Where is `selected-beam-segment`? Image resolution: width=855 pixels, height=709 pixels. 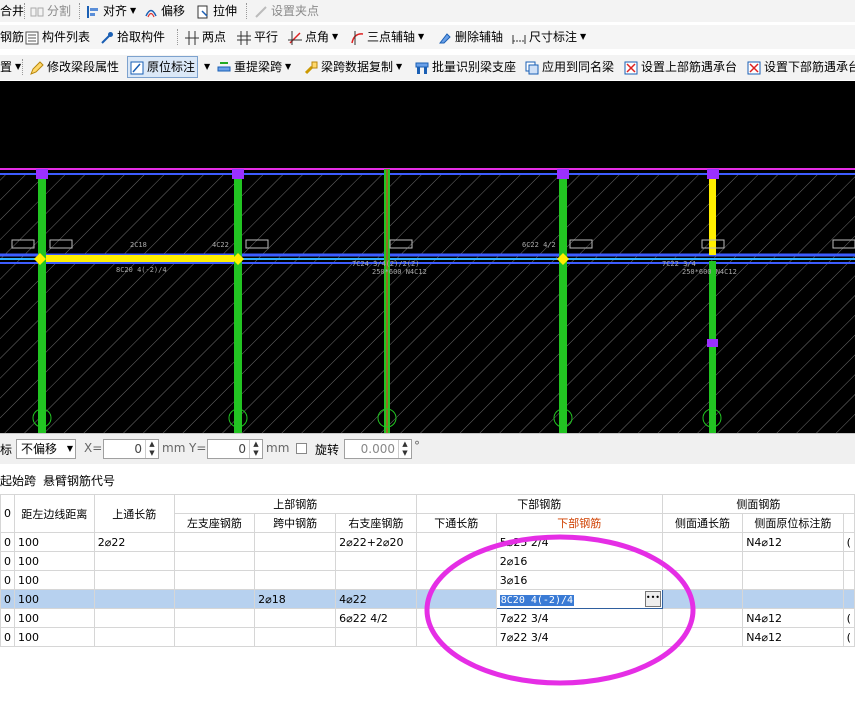
selected-beam-segment is located at coordinates (140, 258).